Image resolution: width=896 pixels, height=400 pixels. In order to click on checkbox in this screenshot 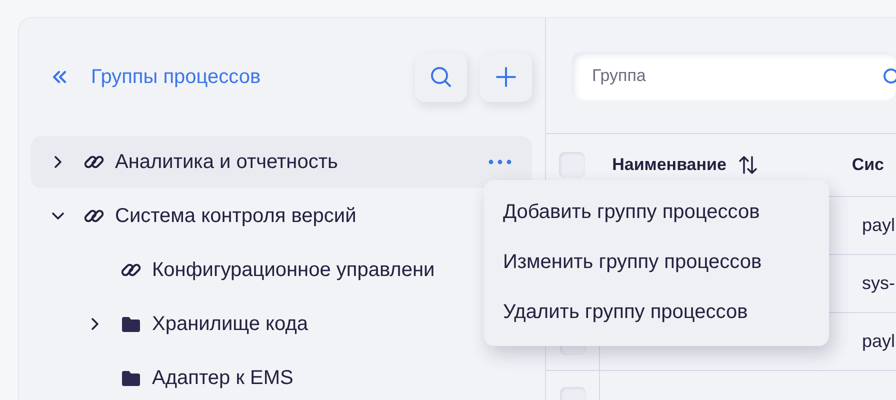, I will do `click(572, 165)`.